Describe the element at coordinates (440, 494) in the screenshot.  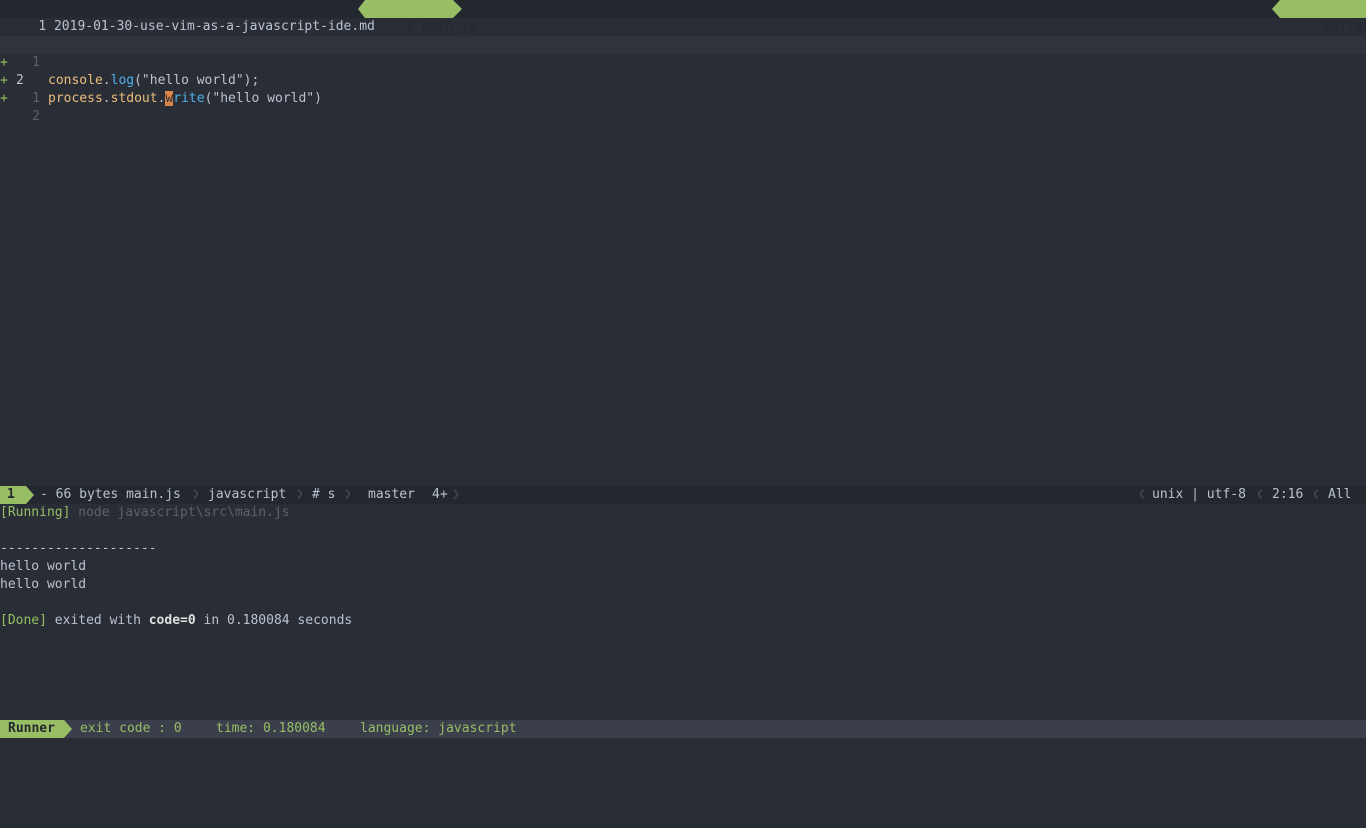
I see `git-changes: 4+` at that location.